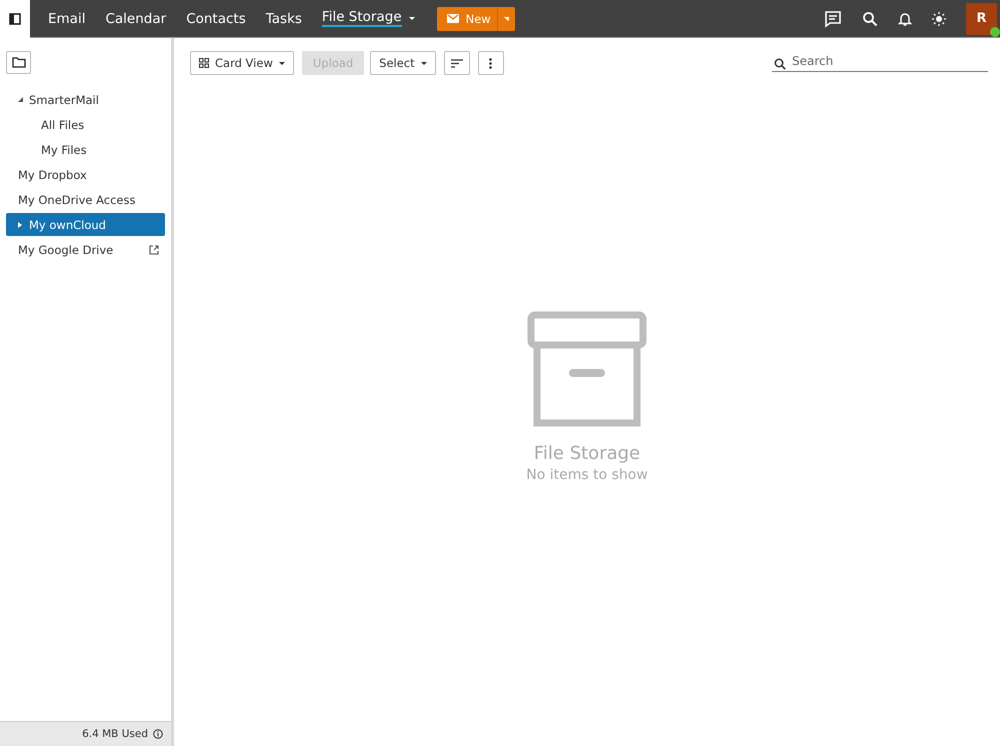  What do you see at coordinates (85, 199) in the screenshot?
I see `folder-item: My OneDrive Access` at bounding box center [85, 199].